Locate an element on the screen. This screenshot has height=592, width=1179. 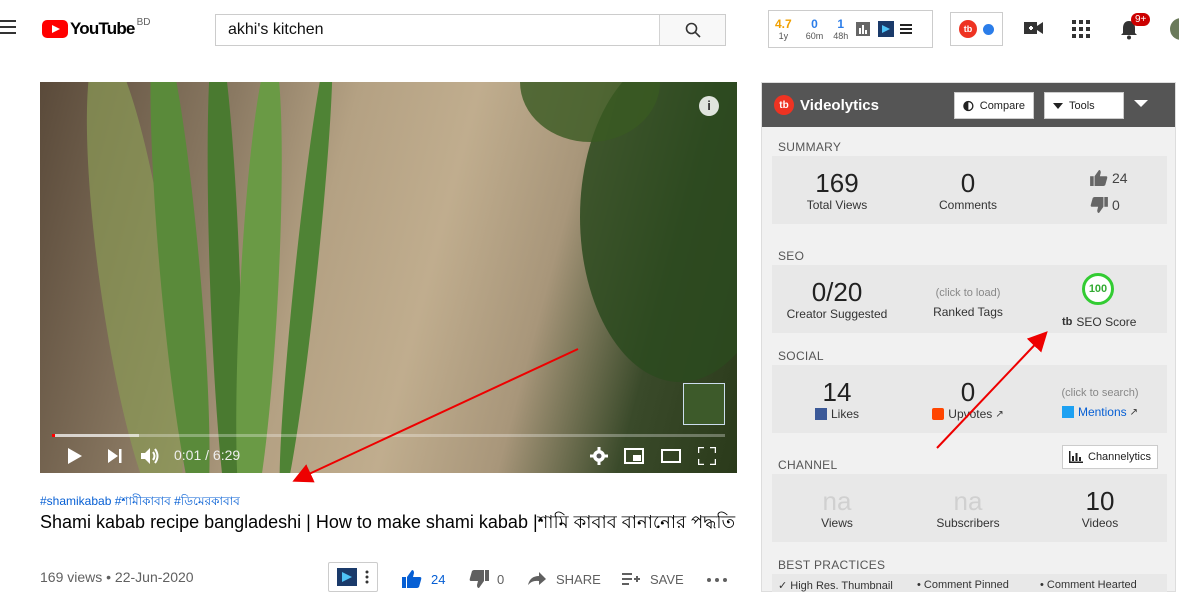
youtube-logo: YouTube BD is located at coordinates (96, 27).